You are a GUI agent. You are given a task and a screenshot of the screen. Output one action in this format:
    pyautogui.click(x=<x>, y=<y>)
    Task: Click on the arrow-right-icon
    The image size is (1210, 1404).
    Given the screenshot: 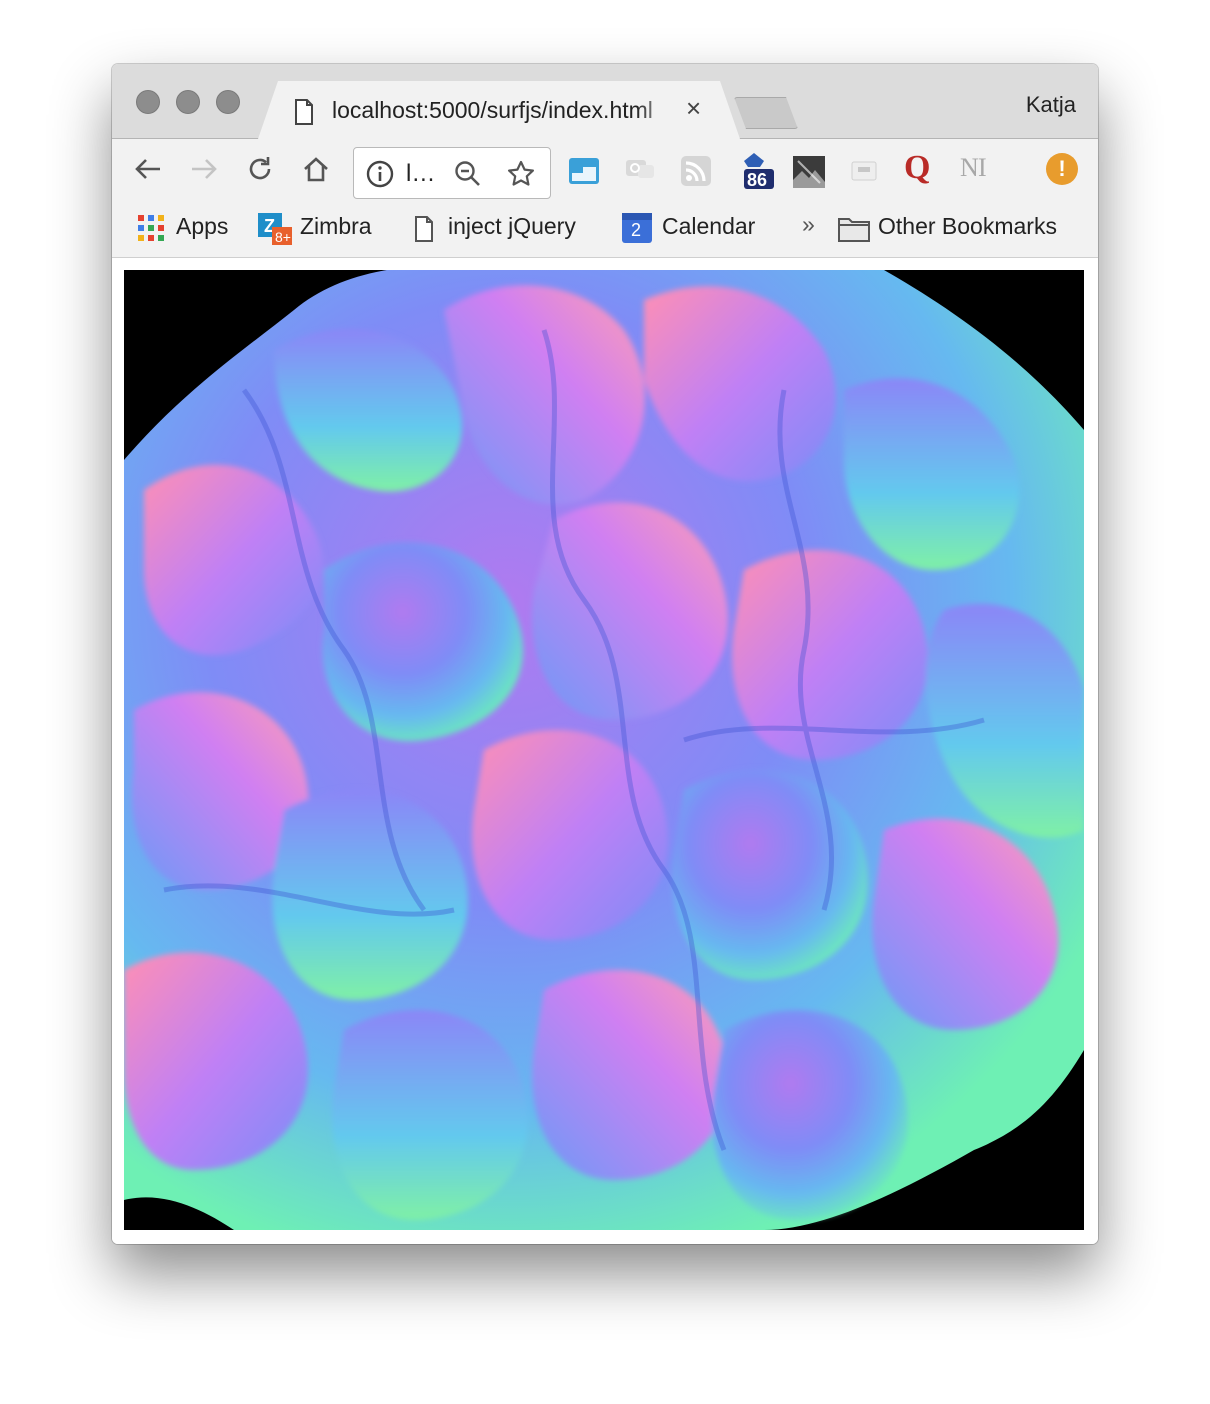 What is the action you would take?
    pyautogui.click(x=204, y=169)
    